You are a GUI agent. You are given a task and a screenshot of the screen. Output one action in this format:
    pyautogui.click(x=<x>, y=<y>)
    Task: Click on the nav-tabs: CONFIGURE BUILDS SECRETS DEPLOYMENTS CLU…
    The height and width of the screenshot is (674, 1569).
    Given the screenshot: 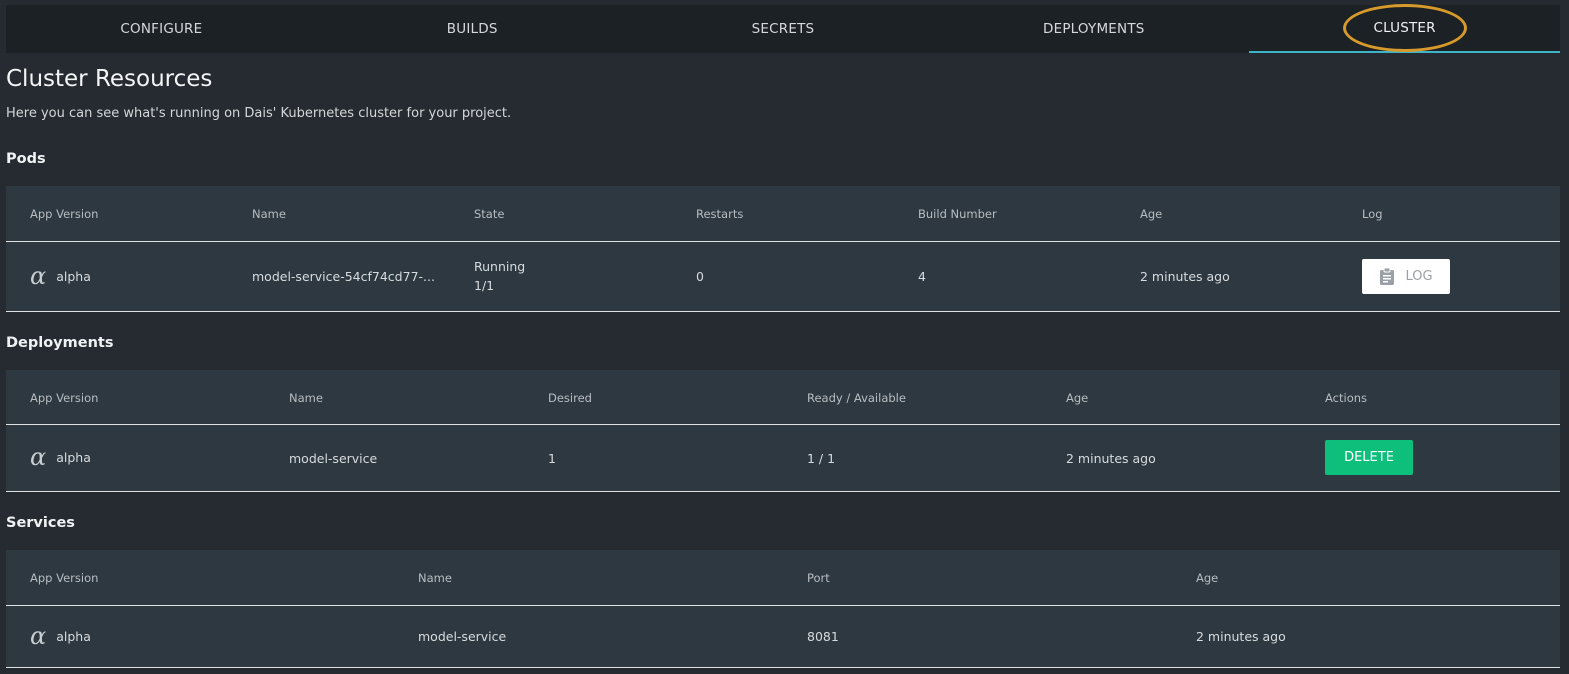 What is the action you would take?
    pyautogui.click(x=783, y=28)
    